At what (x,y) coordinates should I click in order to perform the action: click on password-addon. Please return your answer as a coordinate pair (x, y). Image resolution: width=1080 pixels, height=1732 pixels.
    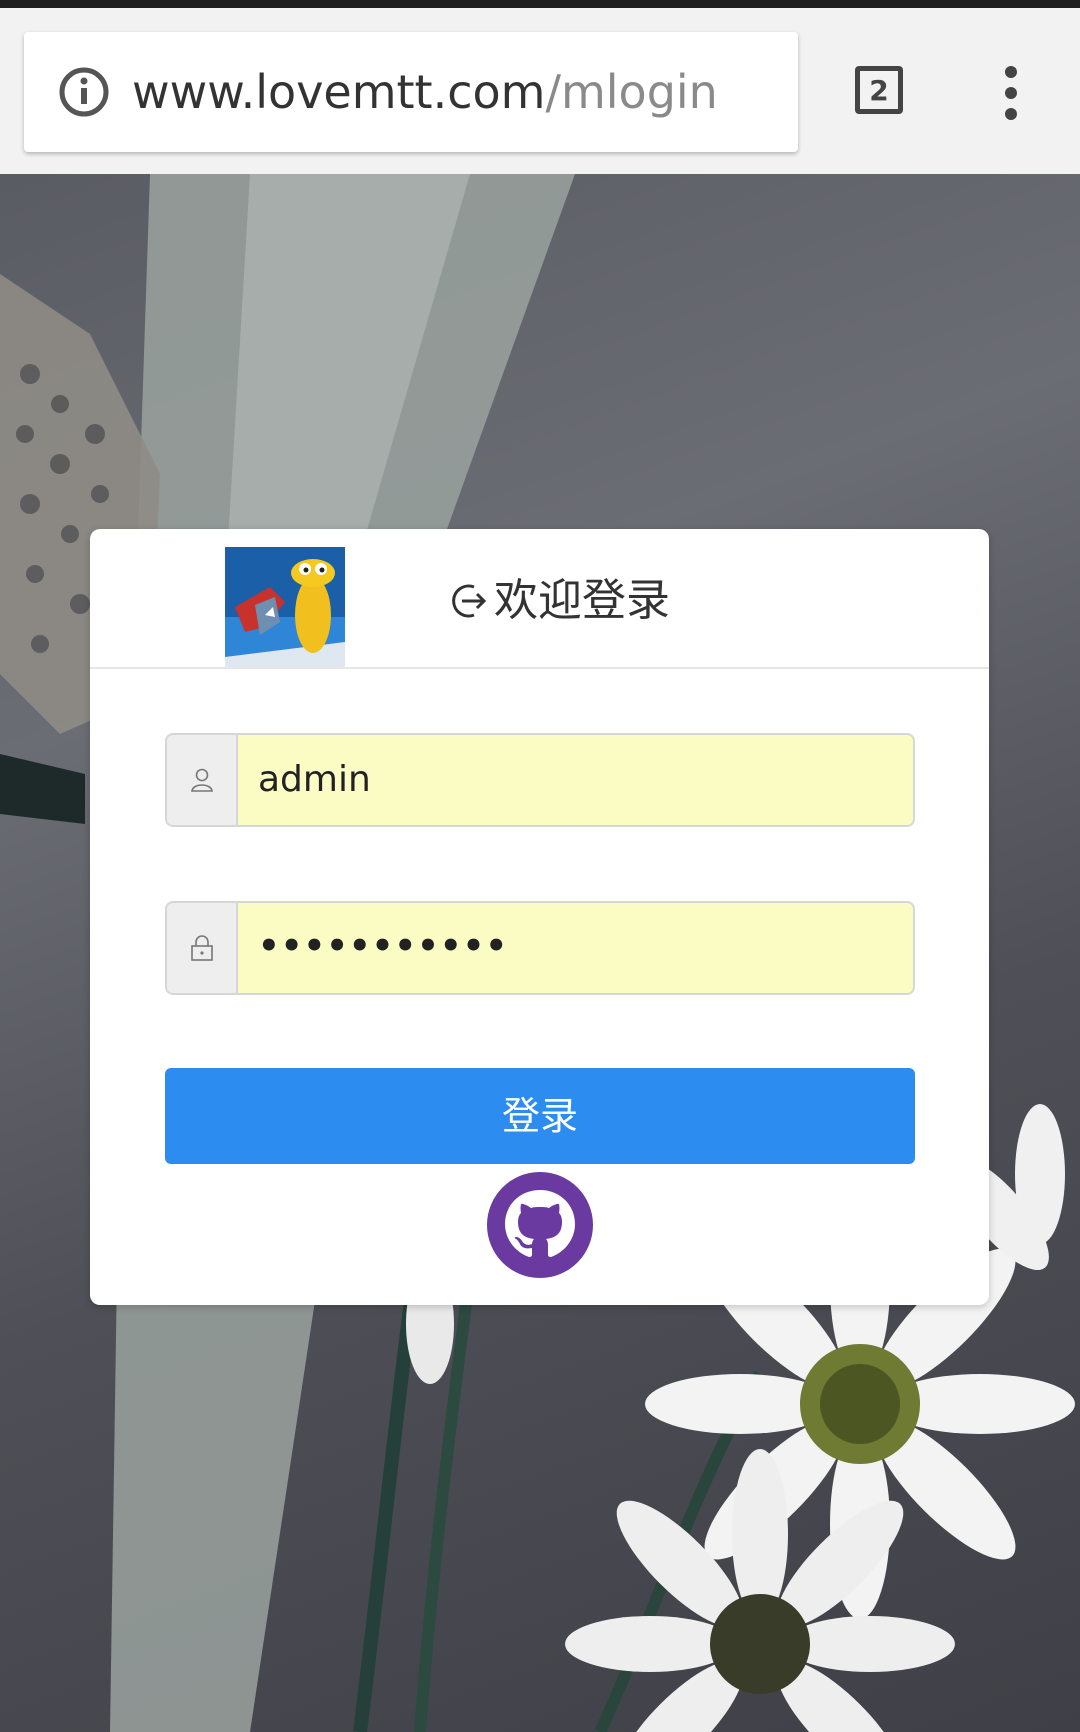
    Looking at the image, I should click on (202, 948).